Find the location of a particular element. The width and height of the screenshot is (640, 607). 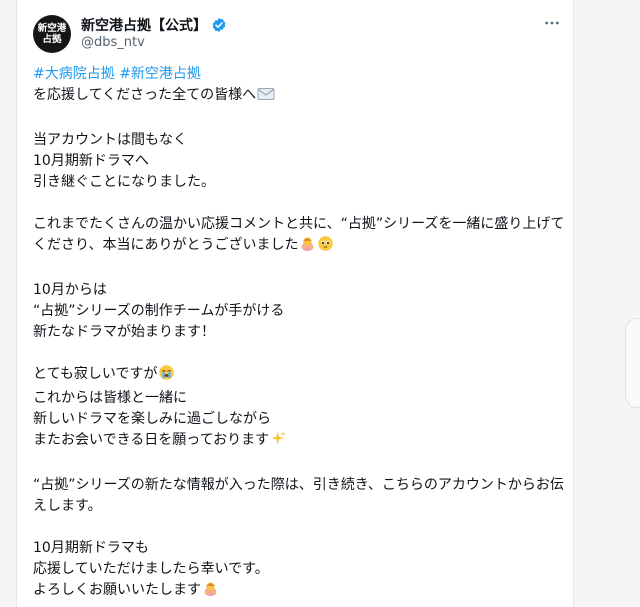

hashtag-link: #新空港占拠 is located at coordinates (160, 74).